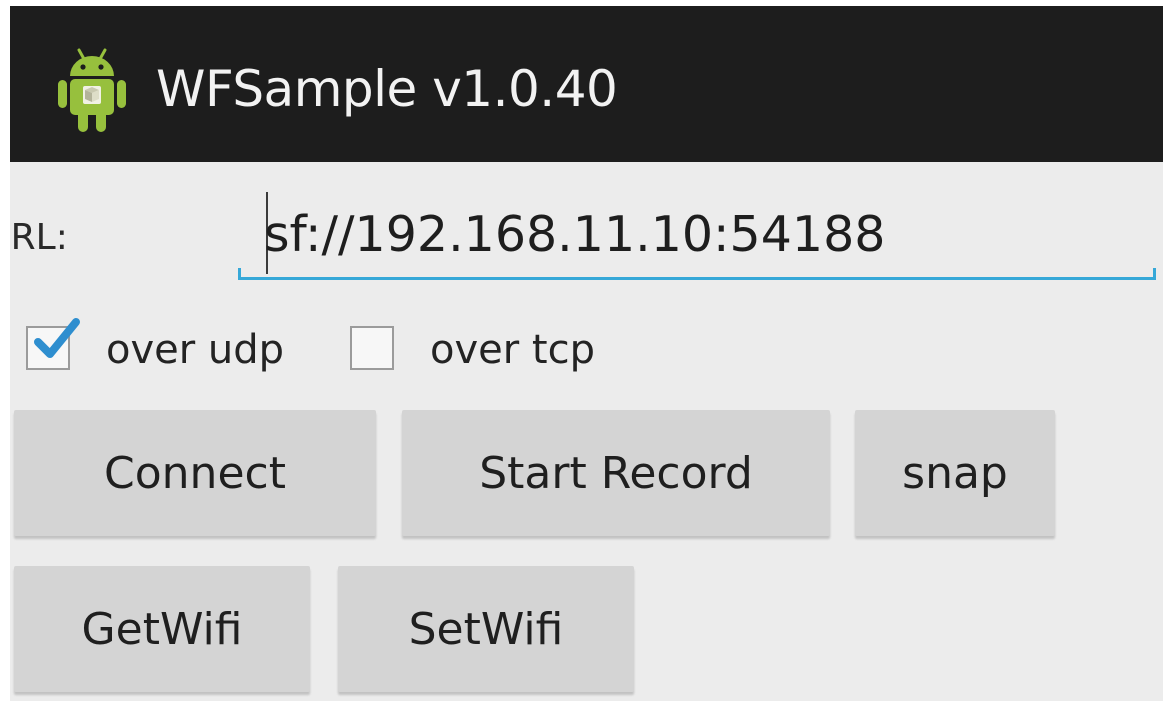 The image size is (1167, 706). I want to click on url-input-value: sf://192.168.11.10:54188, so click(575, 234).